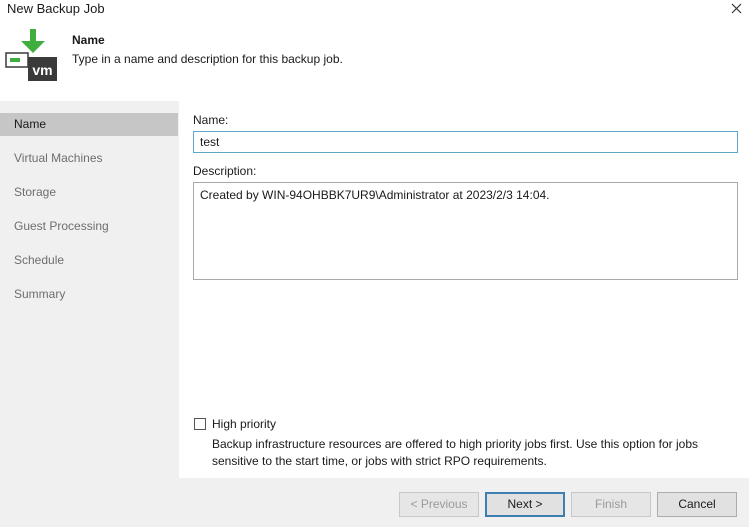 The height and width of the screenshot is (527, 749). Describe the element at coordinates (244, 424) in the screenshot. I see `high-priority-label: High priority` at that location.